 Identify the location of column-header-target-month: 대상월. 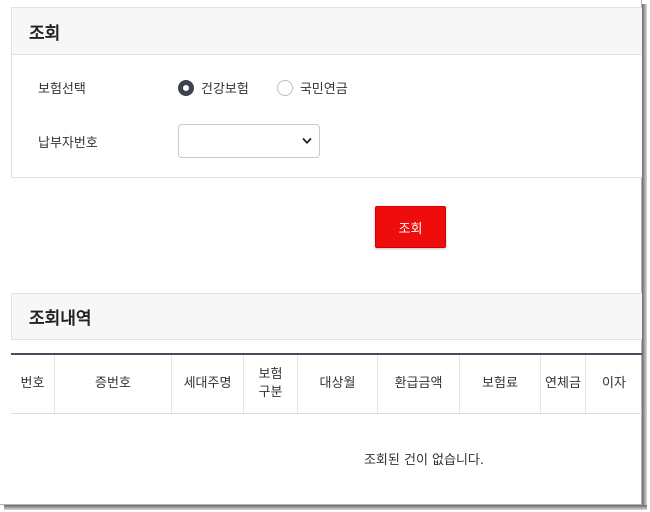
(338, 384).